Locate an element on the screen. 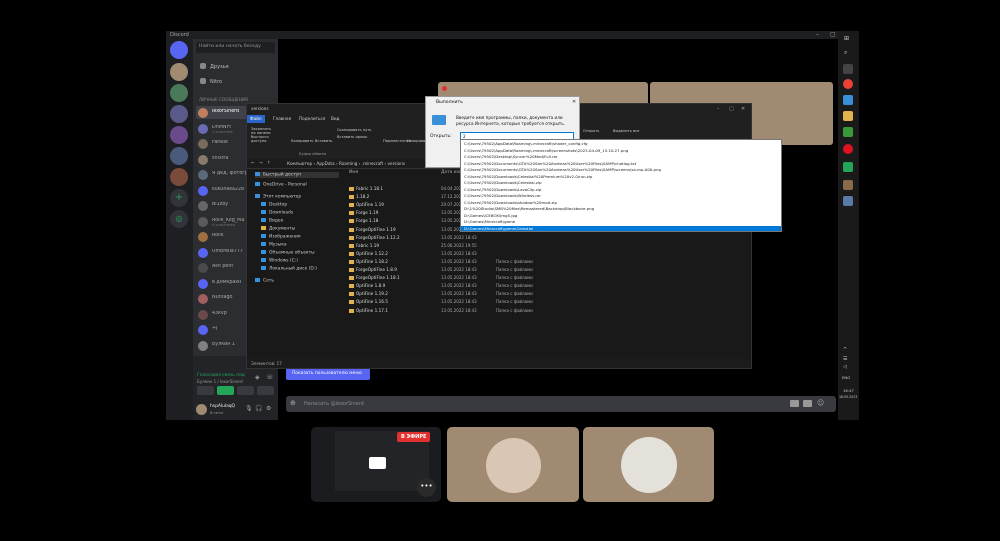 This screenshot has height=541, width=1000. clock-time: 16:47 is located at coordinates (848, 390).